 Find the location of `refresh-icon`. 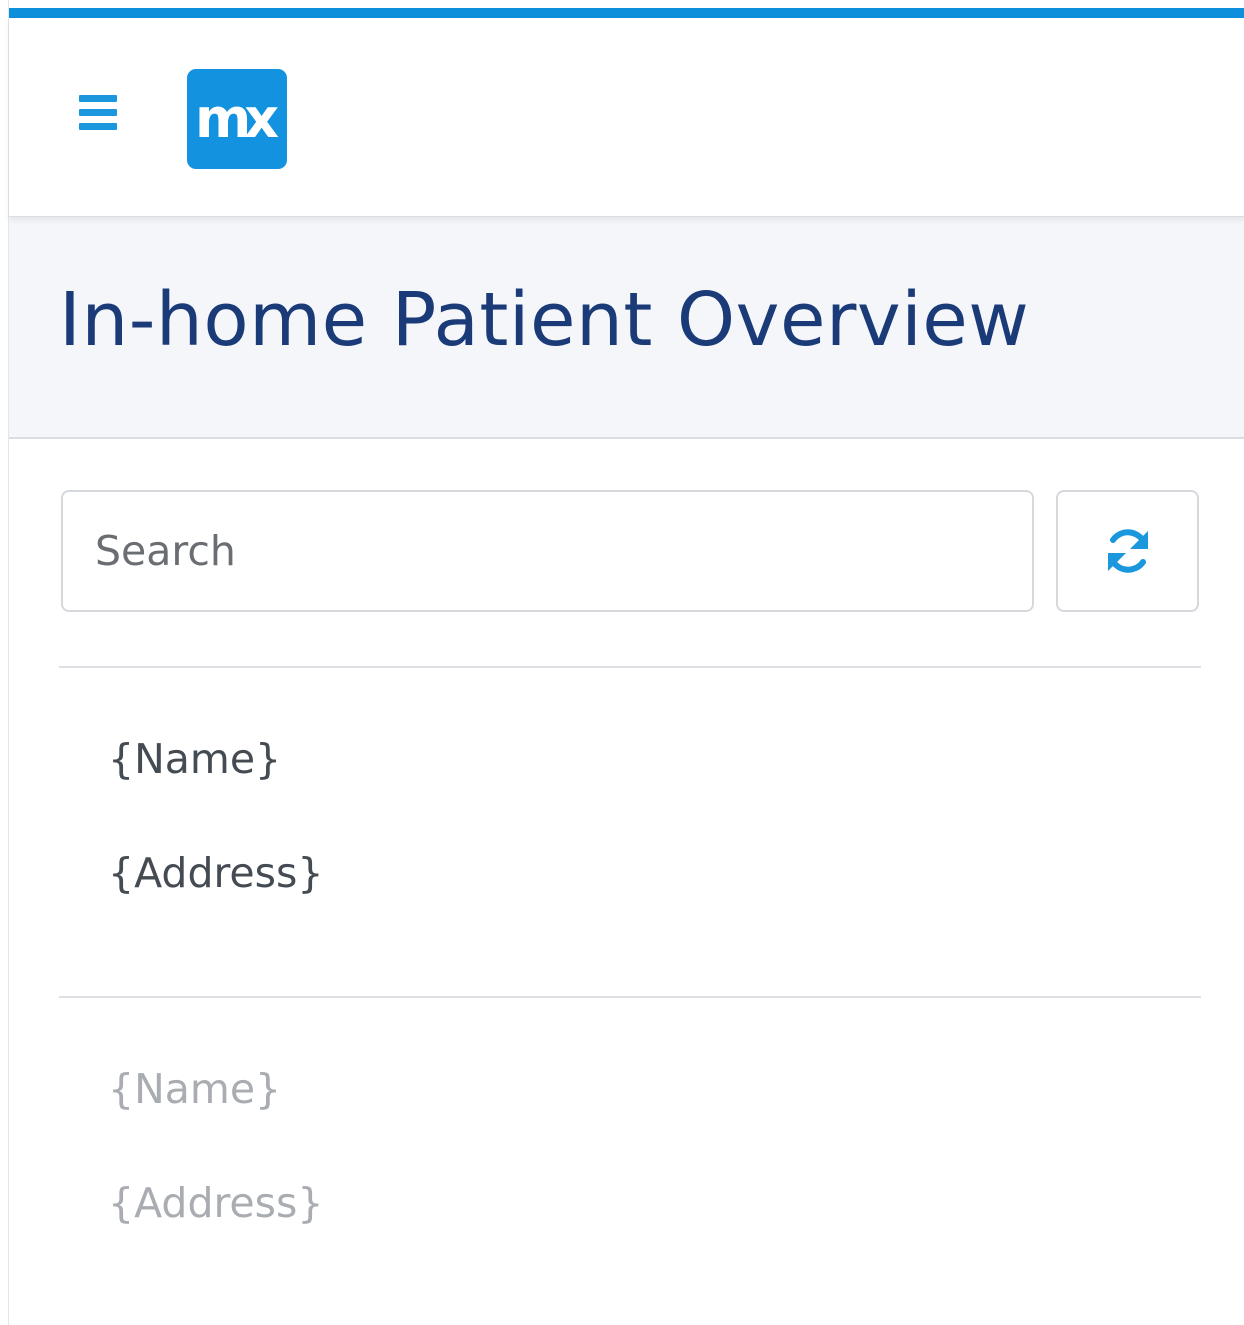

refresh-icon is located at coordinates (1128, 551).